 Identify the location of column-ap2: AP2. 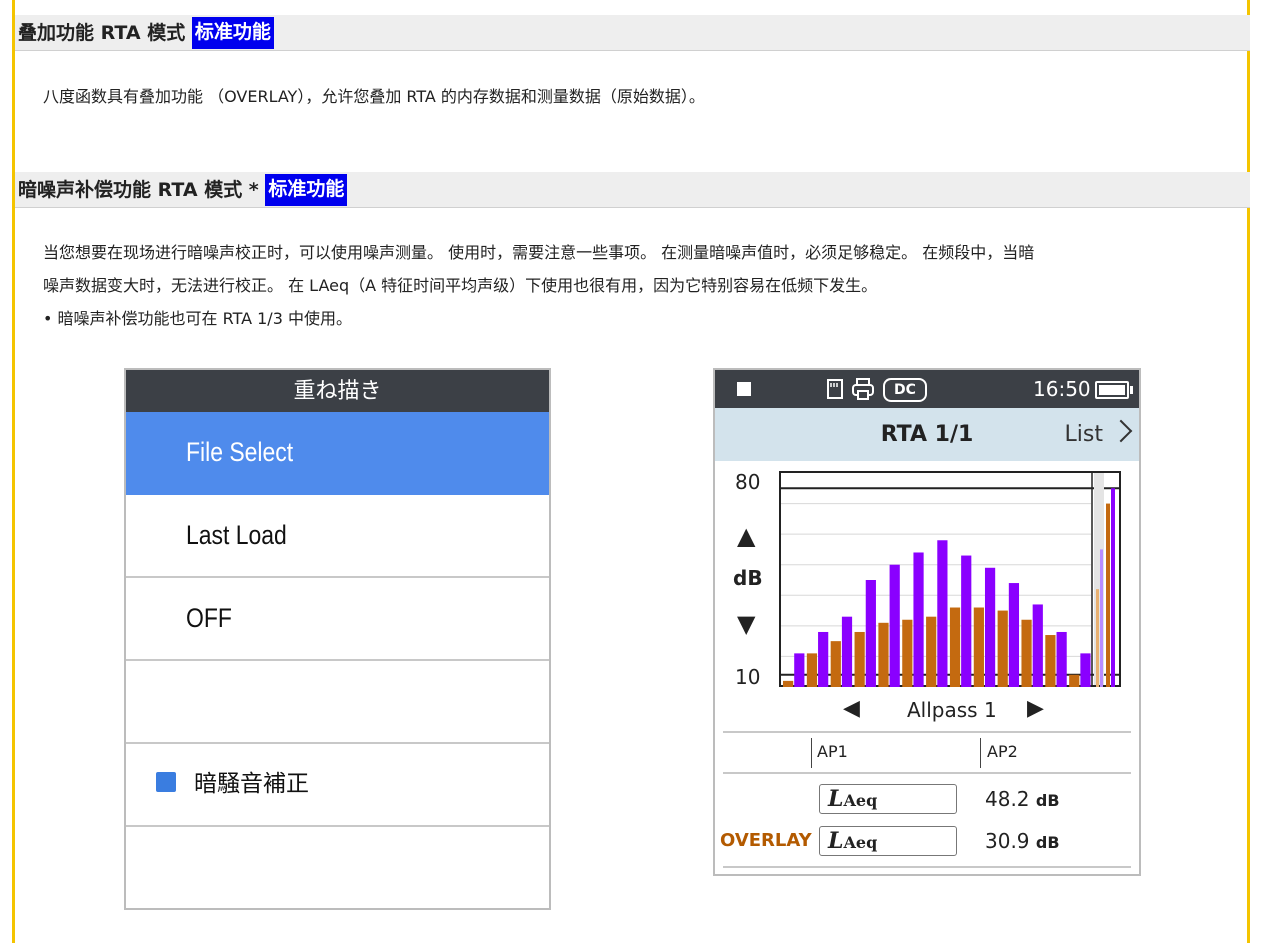
(1002, 751).